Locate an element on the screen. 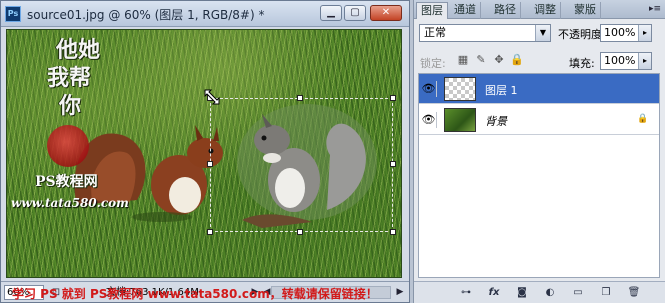  transform-handle-bottom-left is located at coordinates (210, 232).